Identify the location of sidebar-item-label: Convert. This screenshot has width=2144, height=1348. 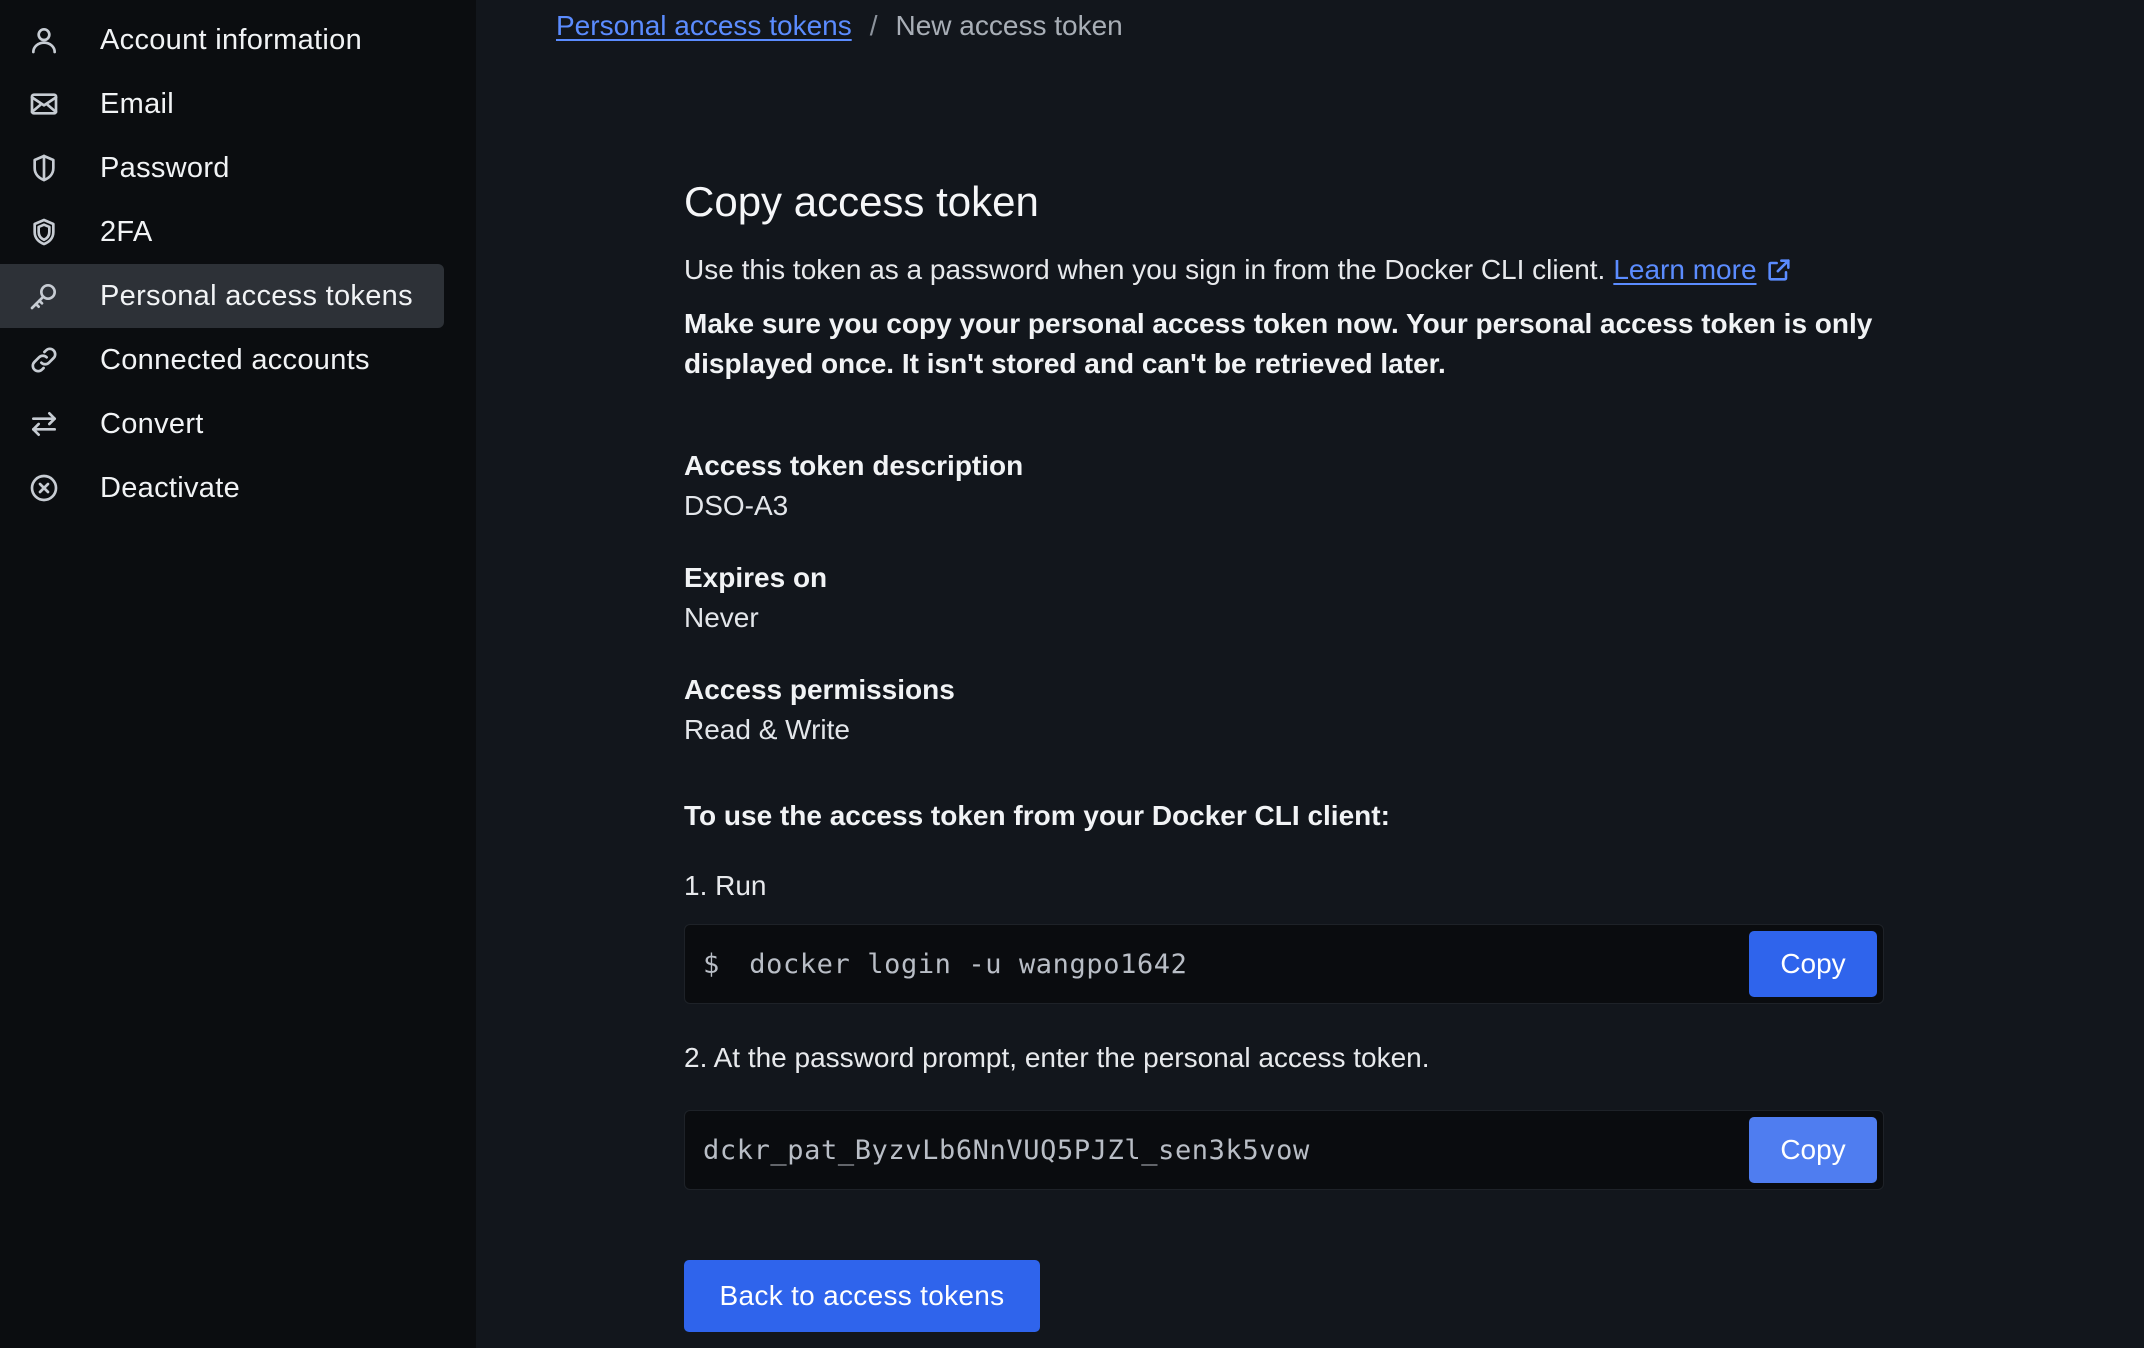
(152, 423).